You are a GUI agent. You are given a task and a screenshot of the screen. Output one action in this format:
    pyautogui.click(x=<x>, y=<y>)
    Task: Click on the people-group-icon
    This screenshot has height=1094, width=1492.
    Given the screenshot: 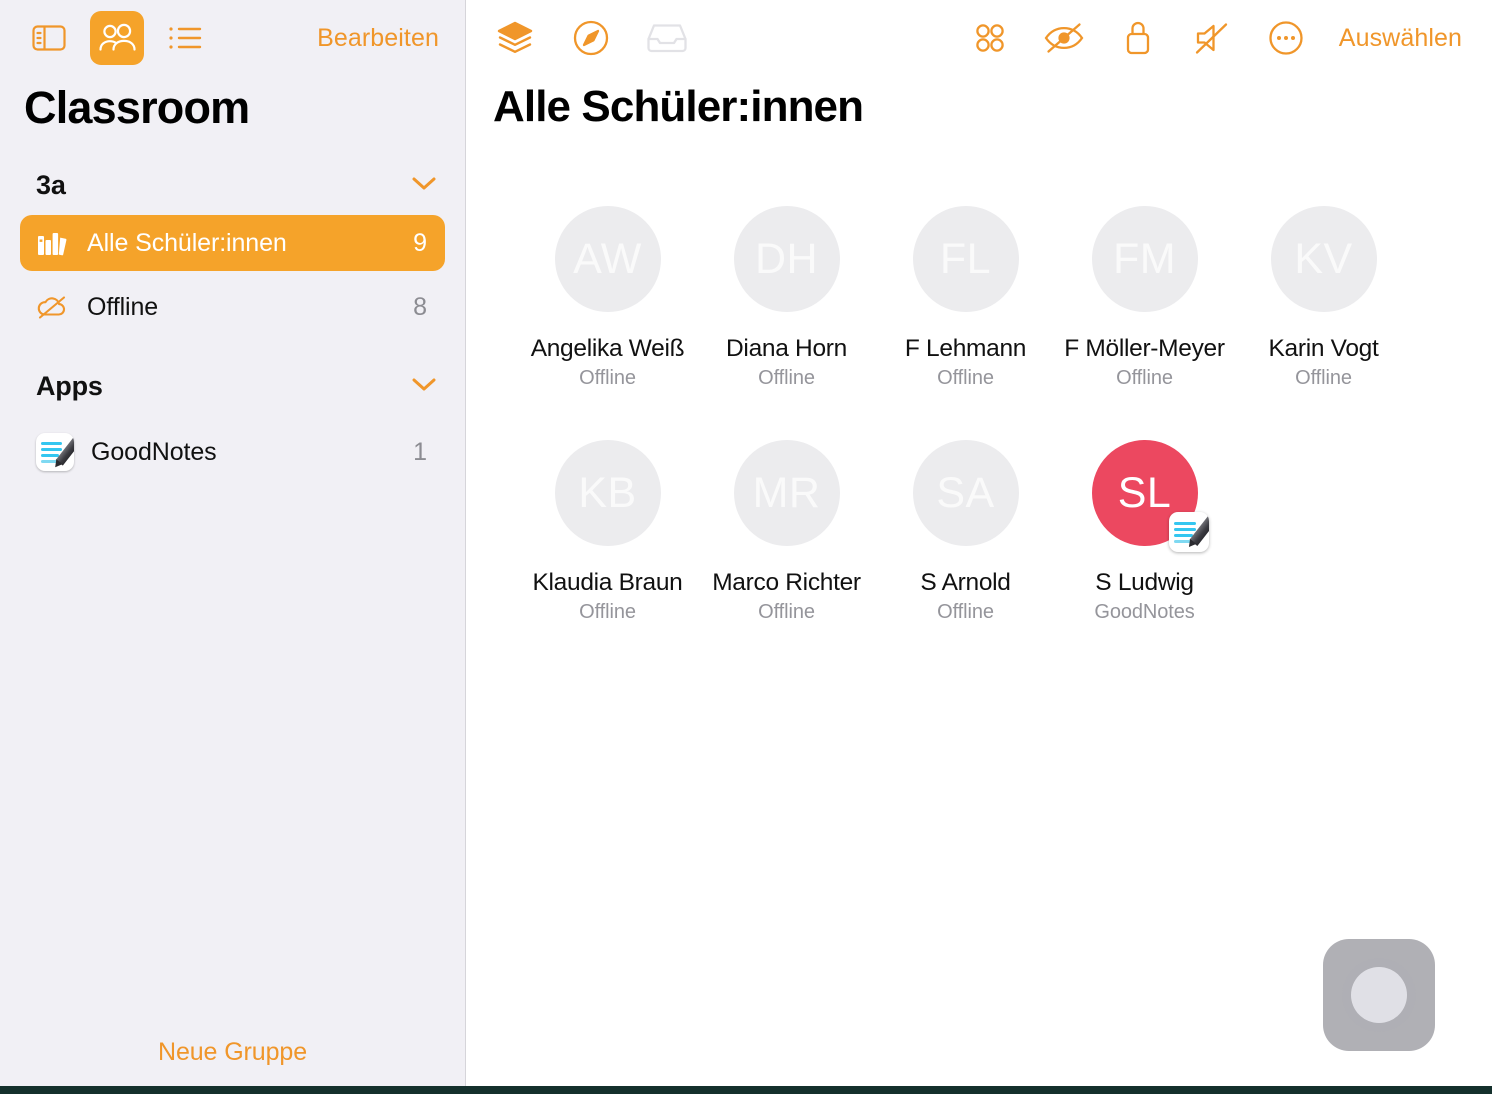 What is the action you would take?
    pyautogui.click(x=117, y=38)
    